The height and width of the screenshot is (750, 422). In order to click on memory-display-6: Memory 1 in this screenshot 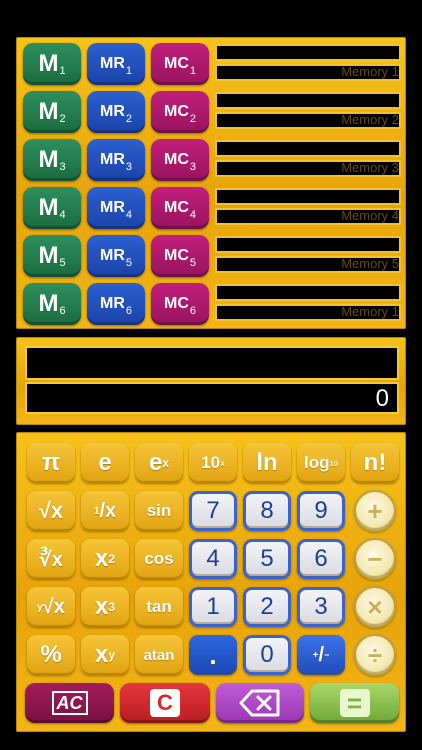, I will do `click(308, 304)`.